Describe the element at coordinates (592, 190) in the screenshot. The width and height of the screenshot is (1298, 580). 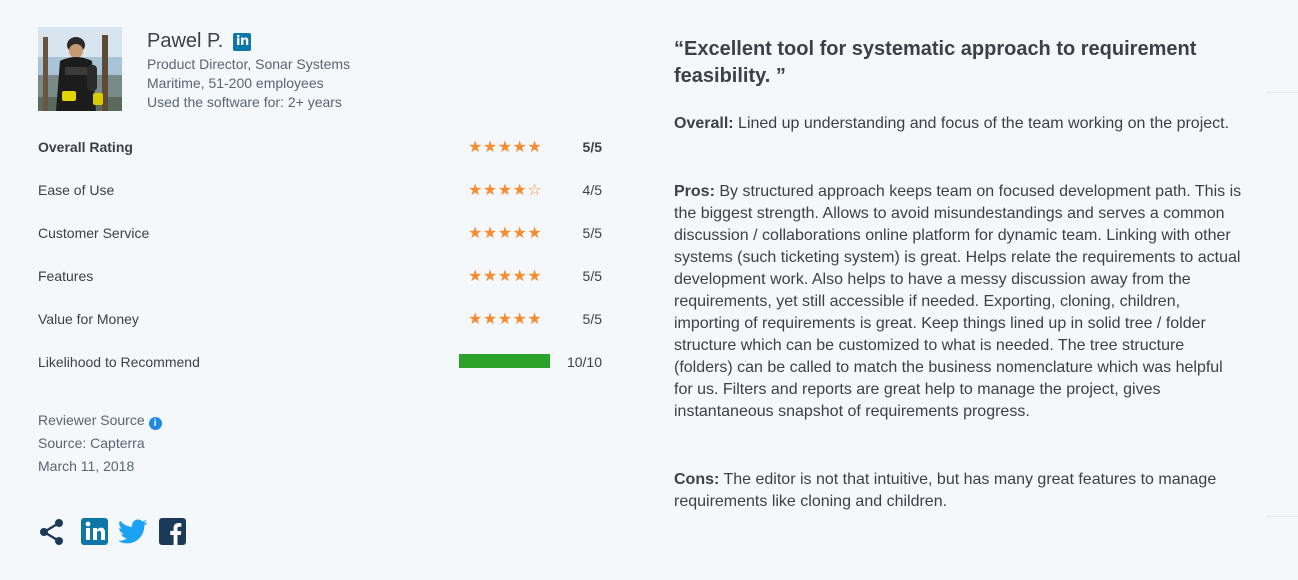
I see `rating-score: 4/5` at that location.